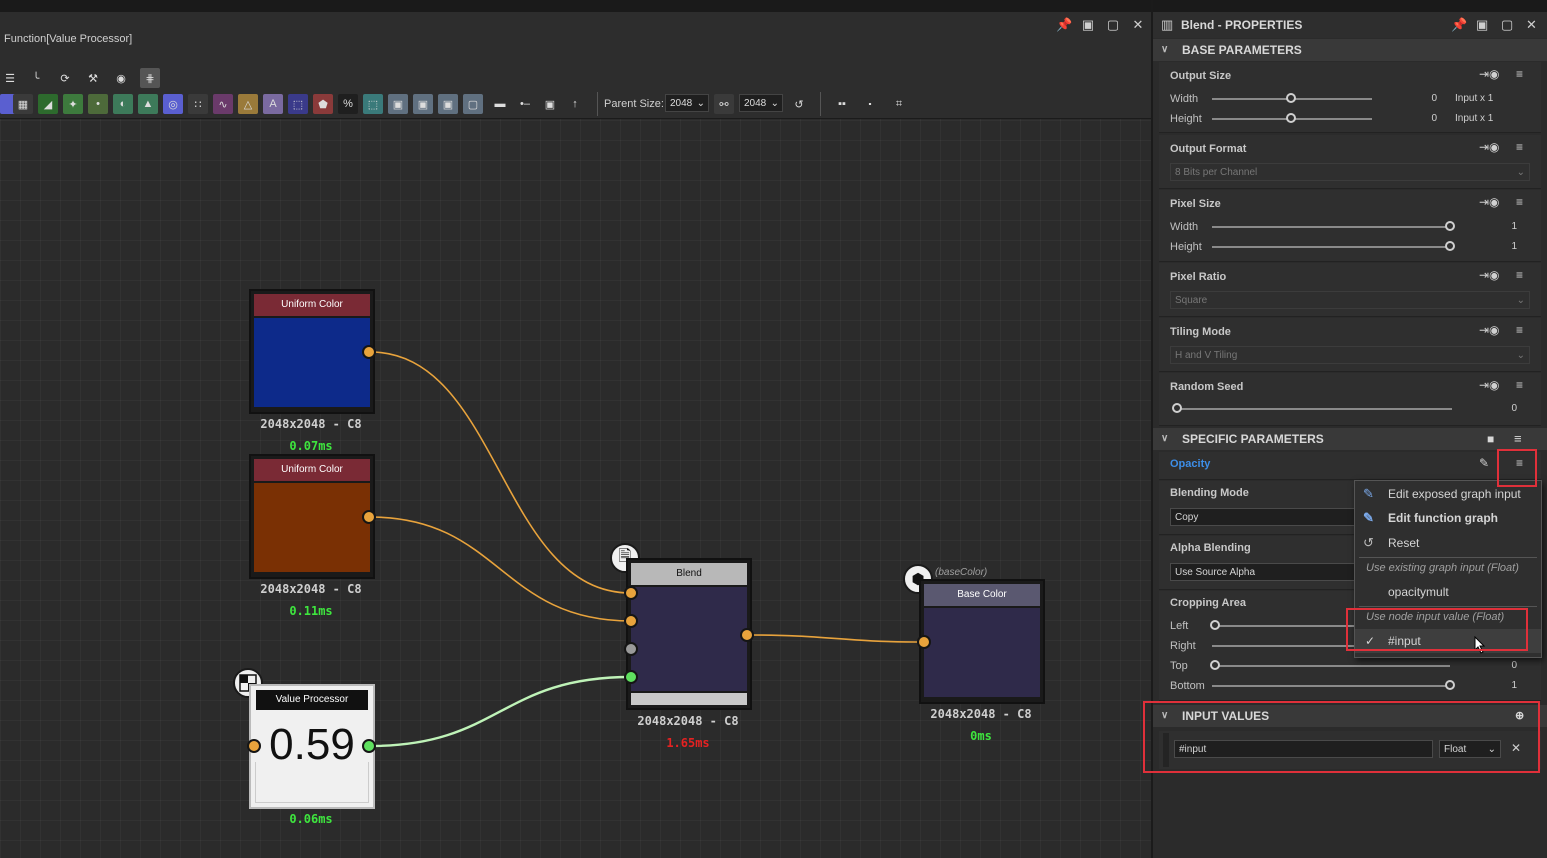 Image resolution: width=1547 pixels, height=858 pixels. Describe the element at coordinates (1514, 665) in the screenshot. I see `top-value: 0` at that location.